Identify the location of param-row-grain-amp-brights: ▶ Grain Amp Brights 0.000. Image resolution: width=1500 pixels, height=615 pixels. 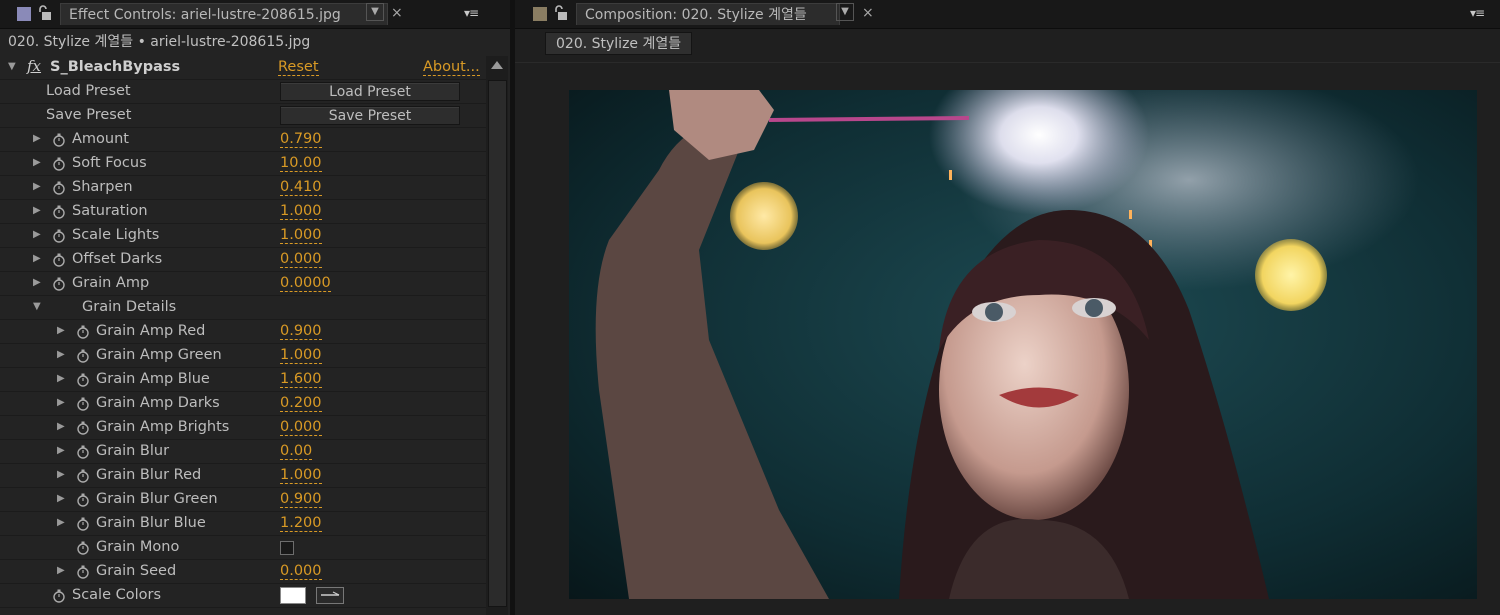
(243, 428).